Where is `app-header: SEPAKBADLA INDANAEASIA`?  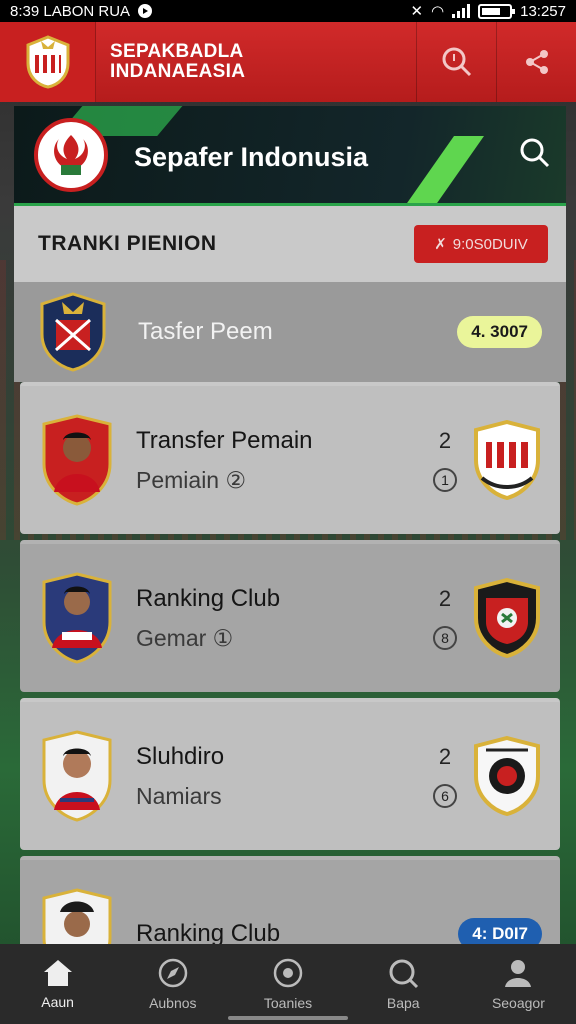 app-header: SEPAKBADLA INDANAEASIA is located at coordinates (288, 62).